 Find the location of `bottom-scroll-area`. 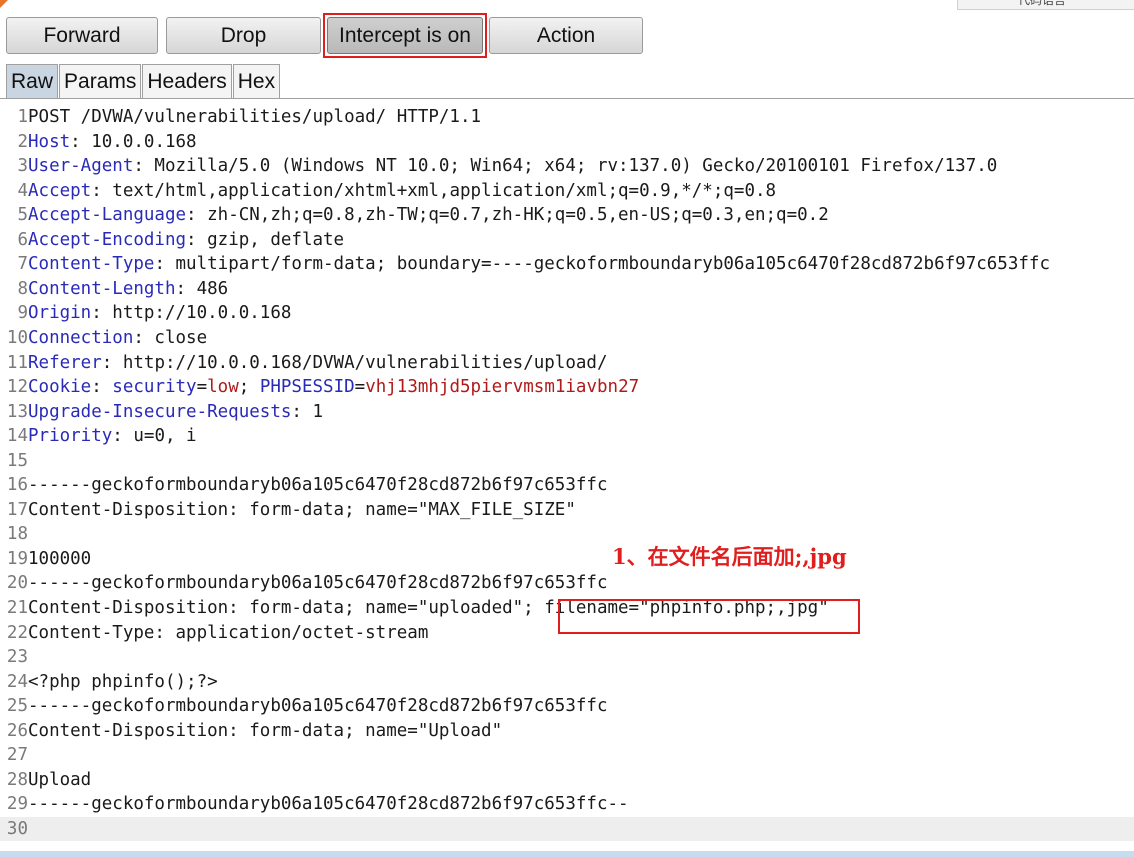

bottom-scroll-area is located at coordinates (567, 854).